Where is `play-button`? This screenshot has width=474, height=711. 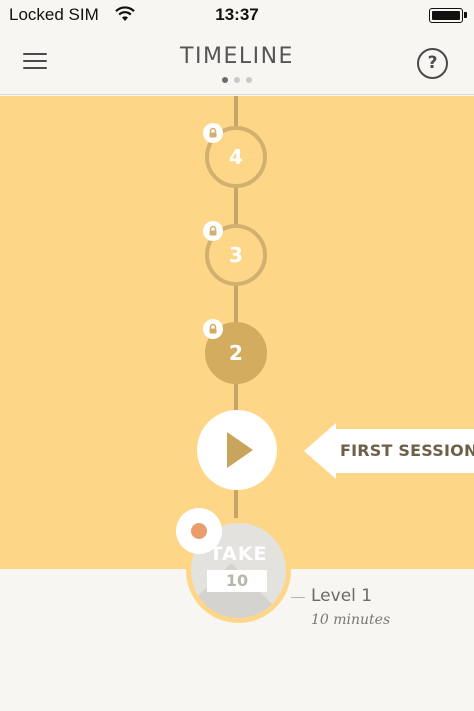 play-button is located at coordinates (237, 450).